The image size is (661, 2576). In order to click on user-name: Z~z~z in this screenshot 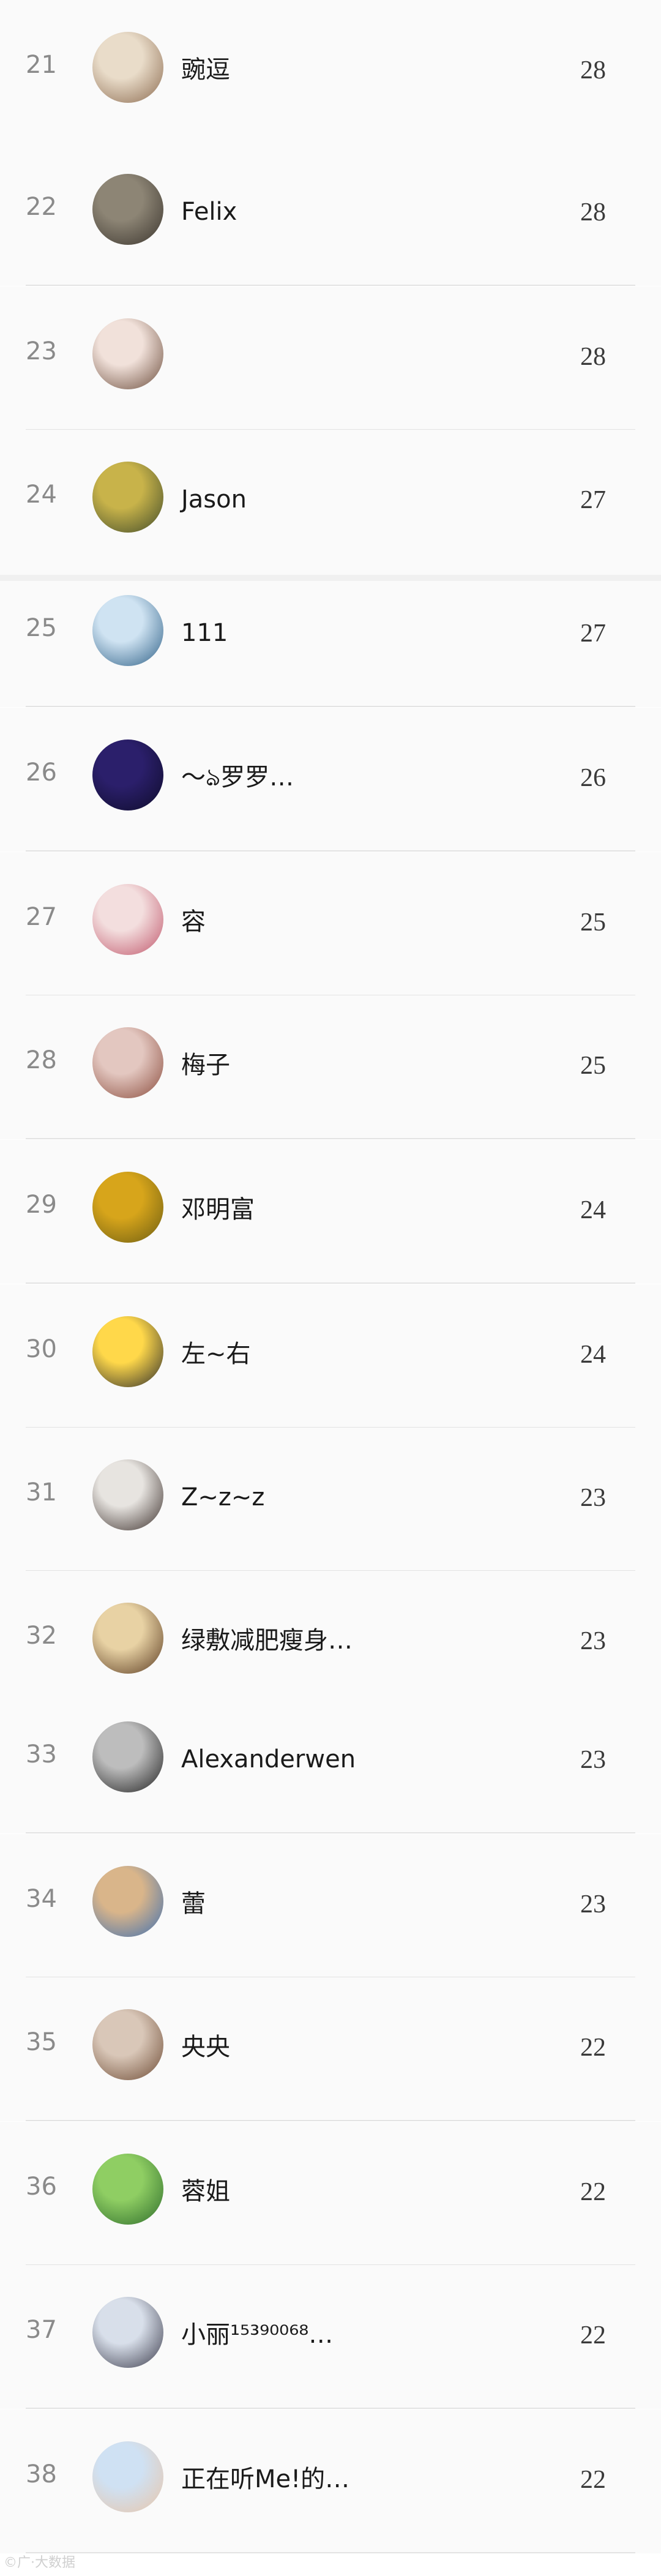, I will do `click(223, 1497)`.